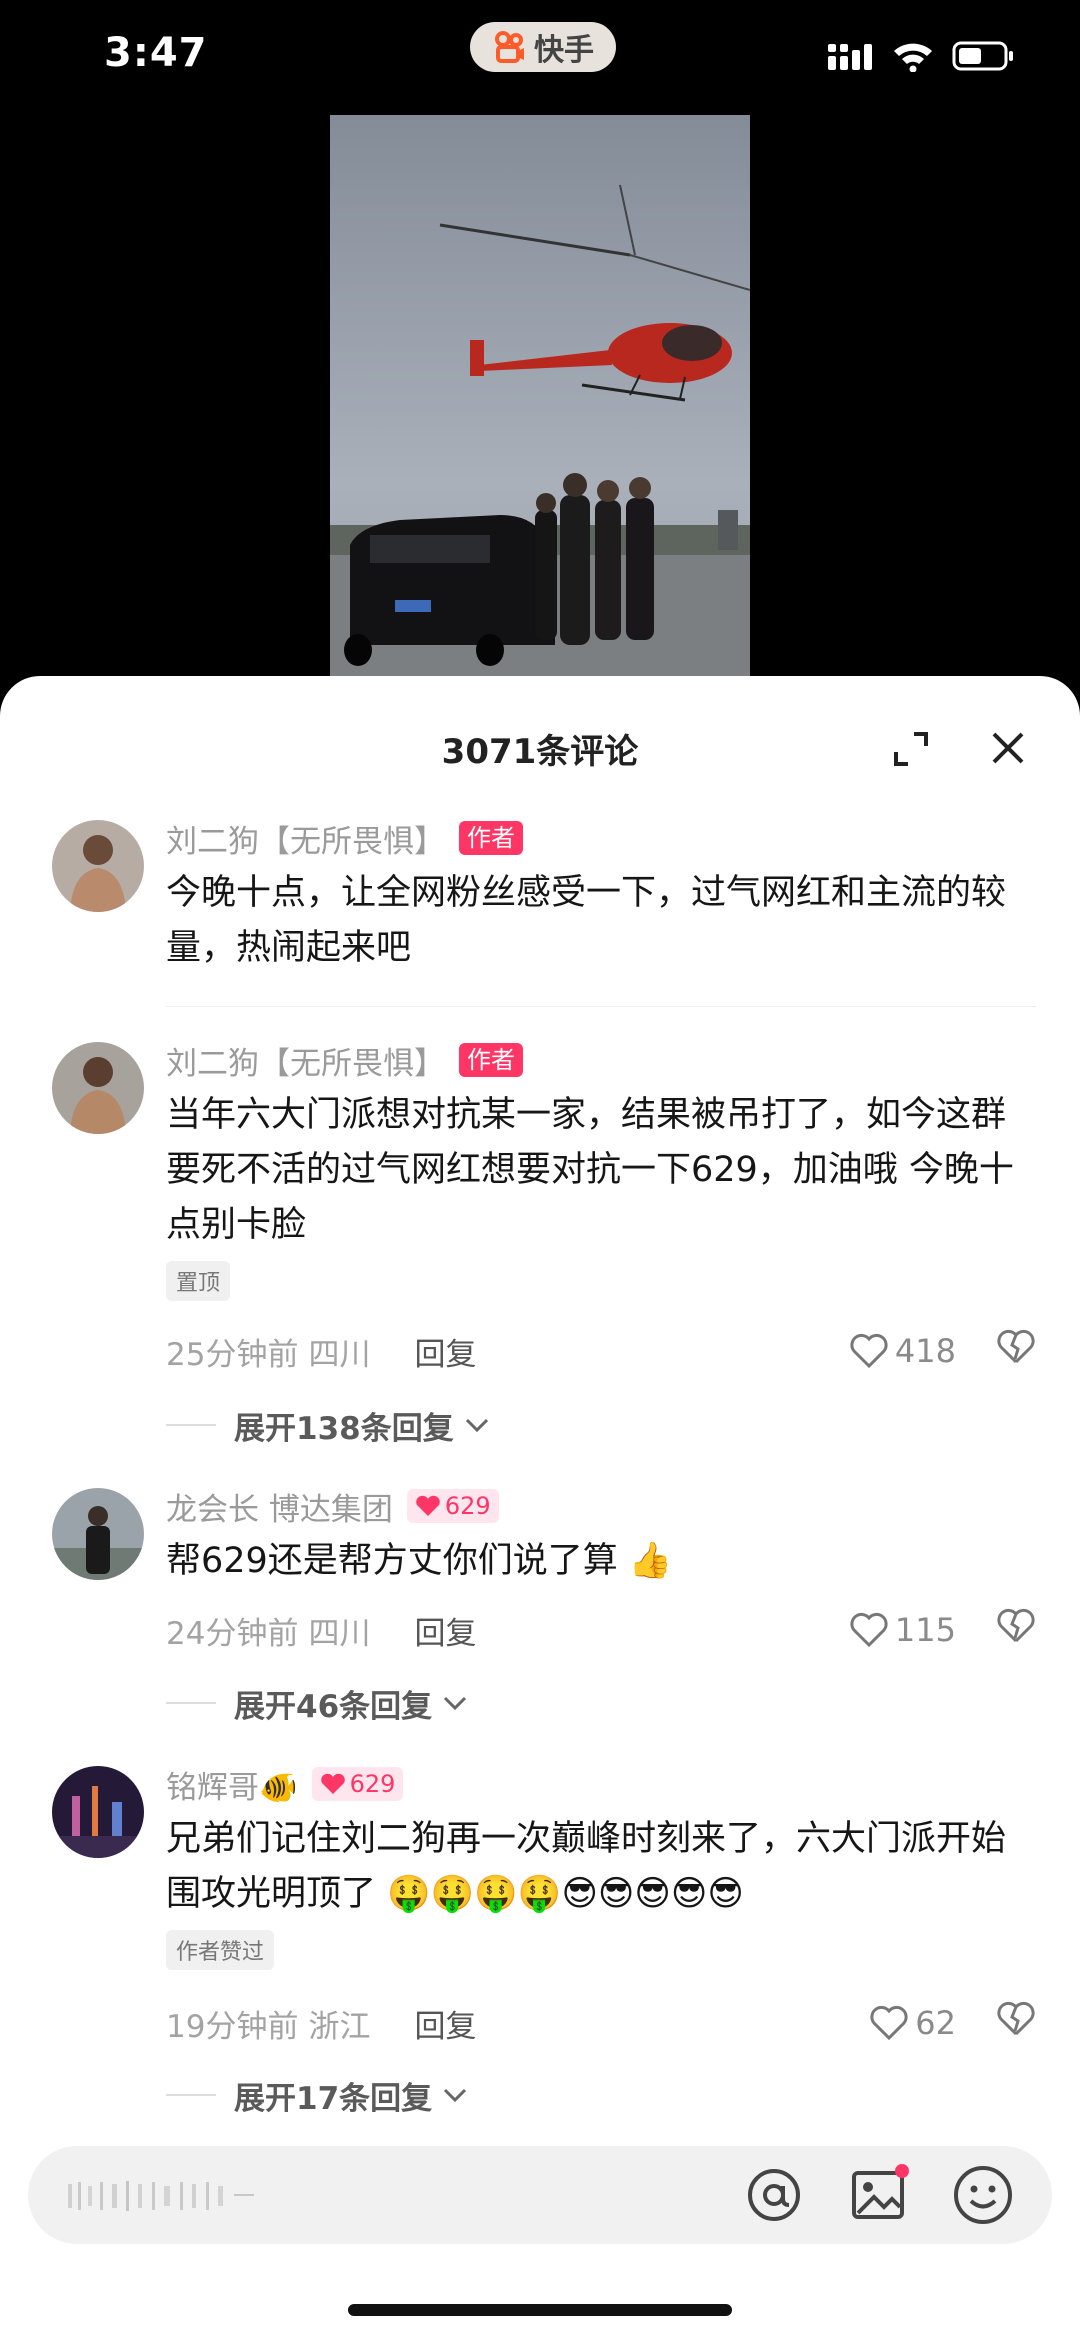  What do you see at coordinates (601, 1351) in the screenshot?
I see `comment-meta: 25分钟前 四川 回复 418` at bounding box center [601, 1351].